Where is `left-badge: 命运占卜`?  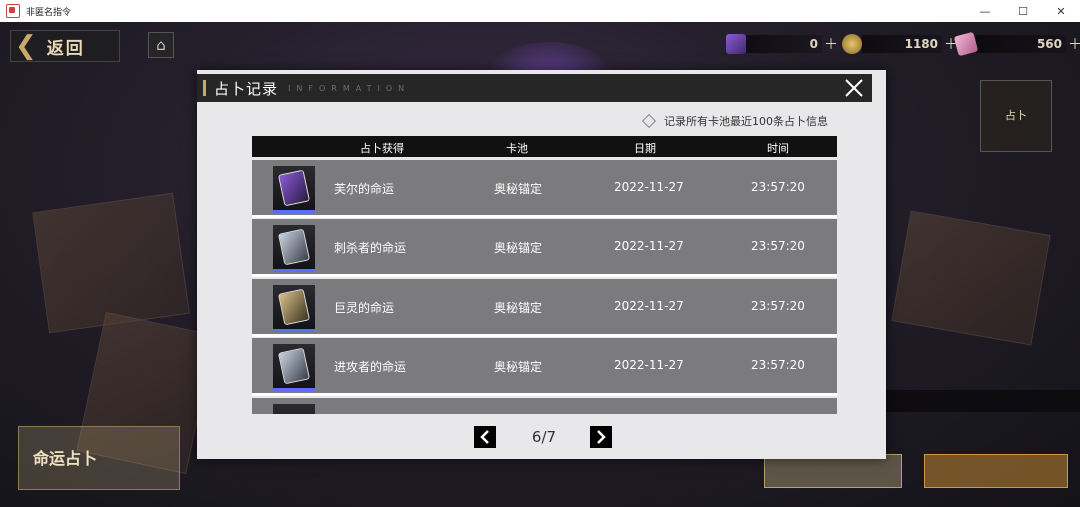
left-badge: 命运占卜 is located at coordinates (99, 458).